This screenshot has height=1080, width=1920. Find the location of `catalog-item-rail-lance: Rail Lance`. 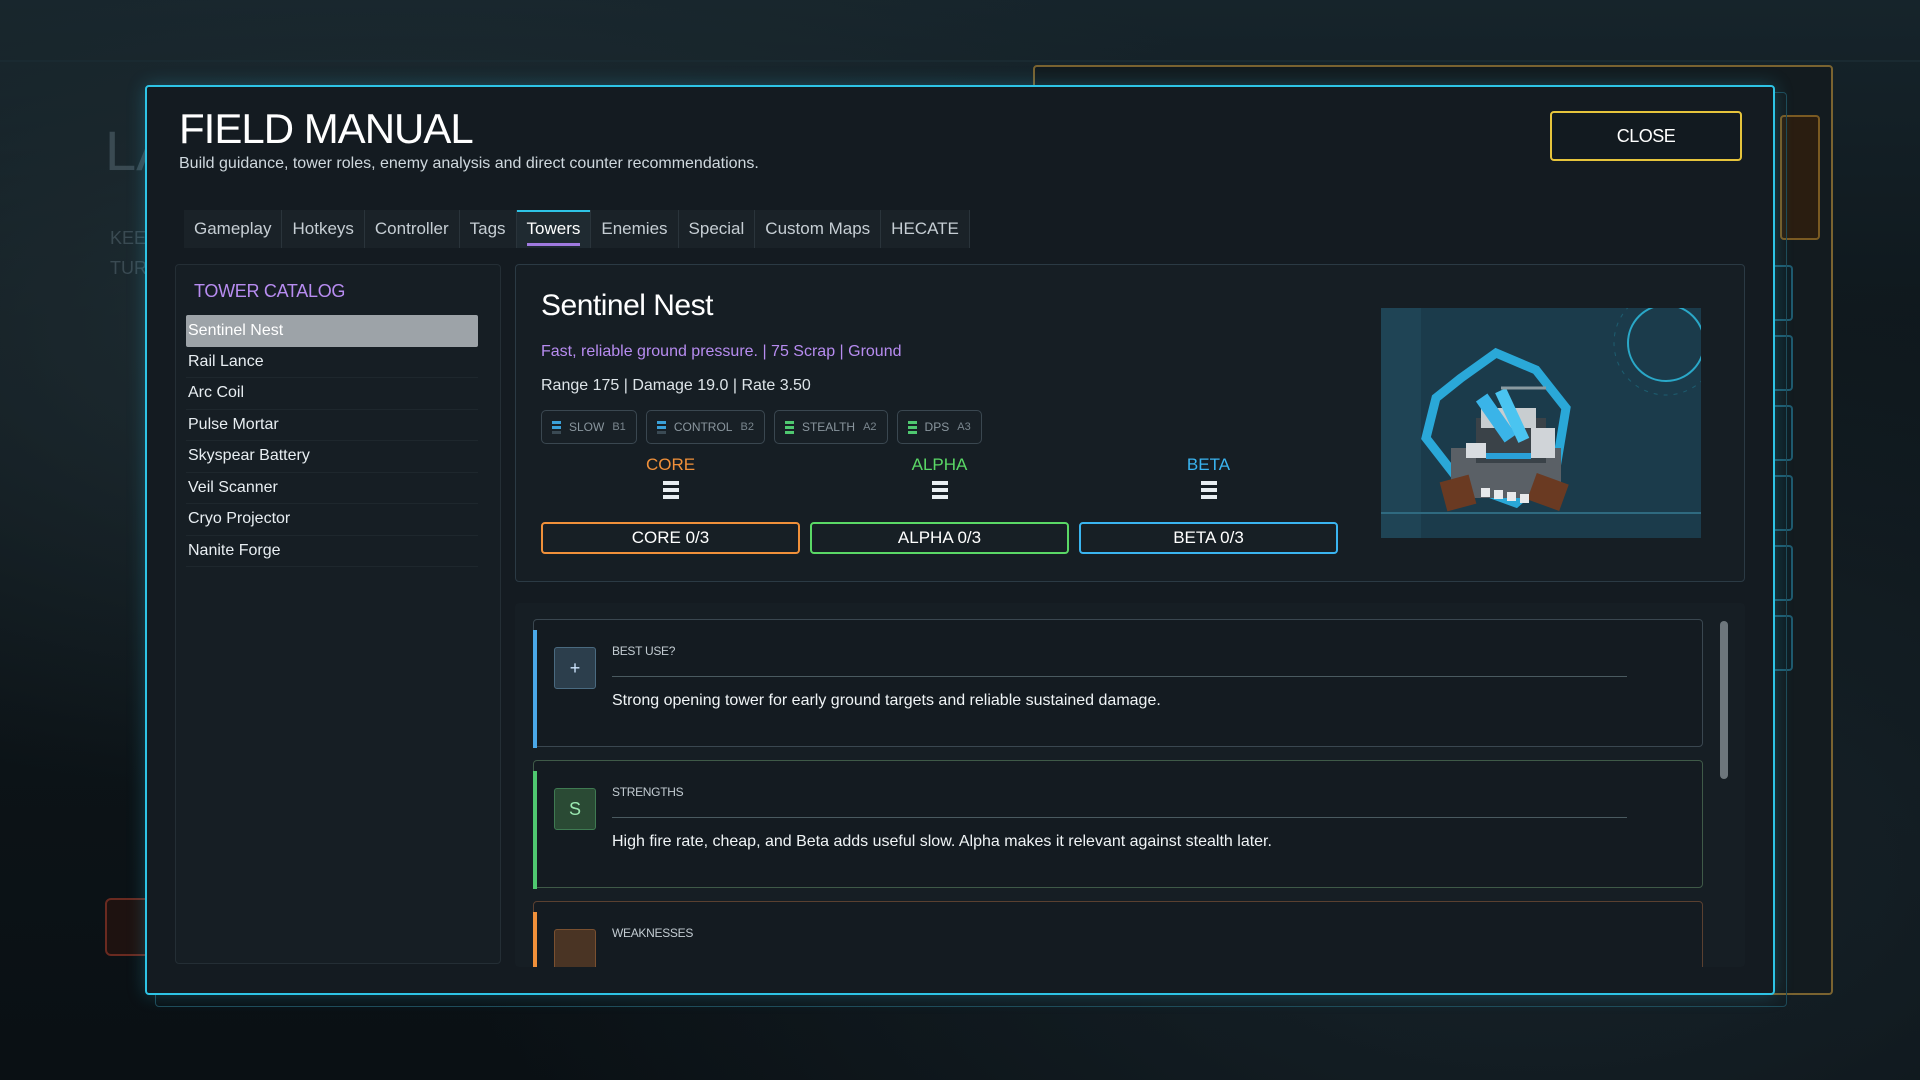

catalog-item-rail-lance: Rail Lance is located at coordinates (332, 362).